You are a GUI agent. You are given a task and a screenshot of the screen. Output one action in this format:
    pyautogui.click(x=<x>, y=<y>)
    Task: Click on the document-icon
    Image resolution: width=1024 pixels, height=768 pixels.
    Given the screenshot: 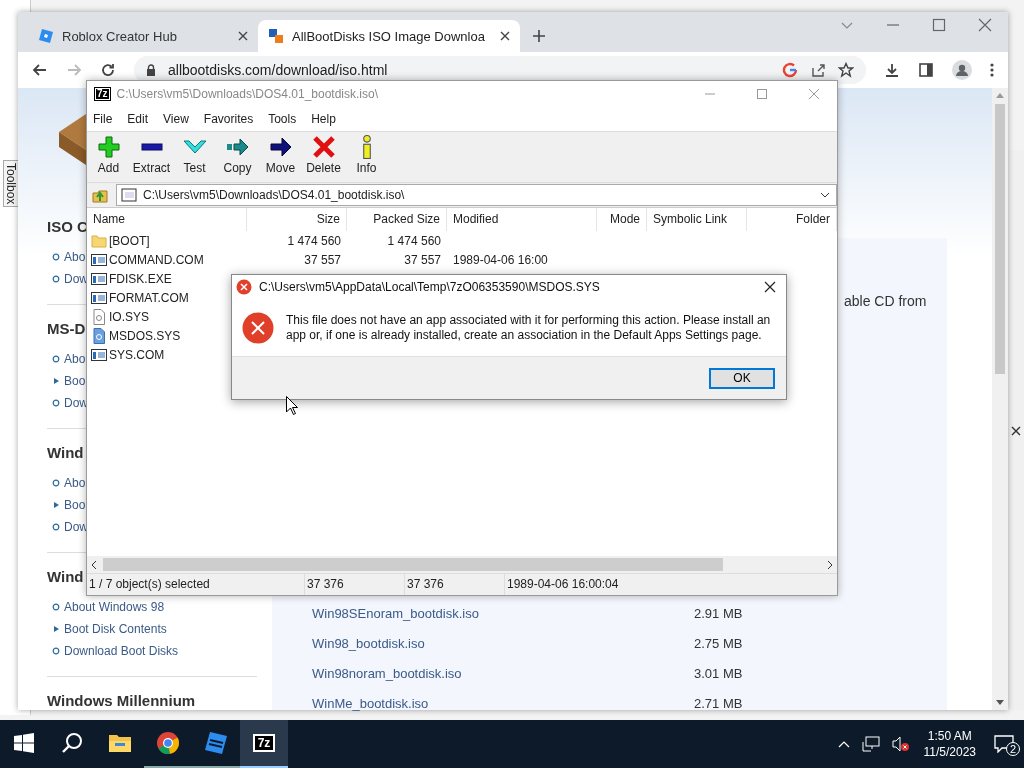 What is the action you would take?
    pyautogui.click(x=99, y=335)
    